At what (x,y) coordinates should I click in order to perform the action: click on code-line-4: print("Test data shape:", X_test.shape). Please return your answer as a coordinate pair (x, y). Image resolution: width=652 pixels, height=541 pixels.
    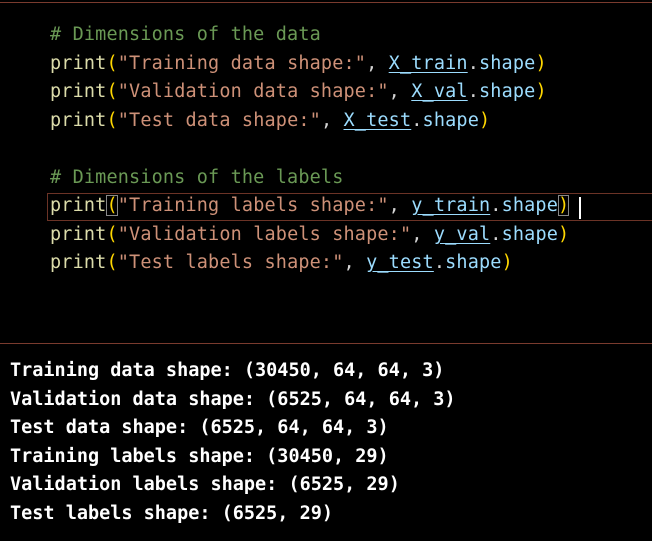
    Looking at the image, I should click on (270, 121).